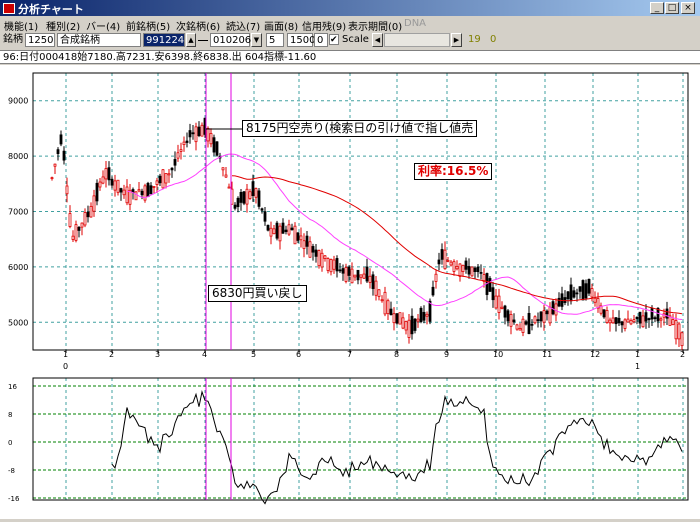 This screenshot has height=522, width=700. I want to click on scale-checkbox: ✔, so click(334, 39).